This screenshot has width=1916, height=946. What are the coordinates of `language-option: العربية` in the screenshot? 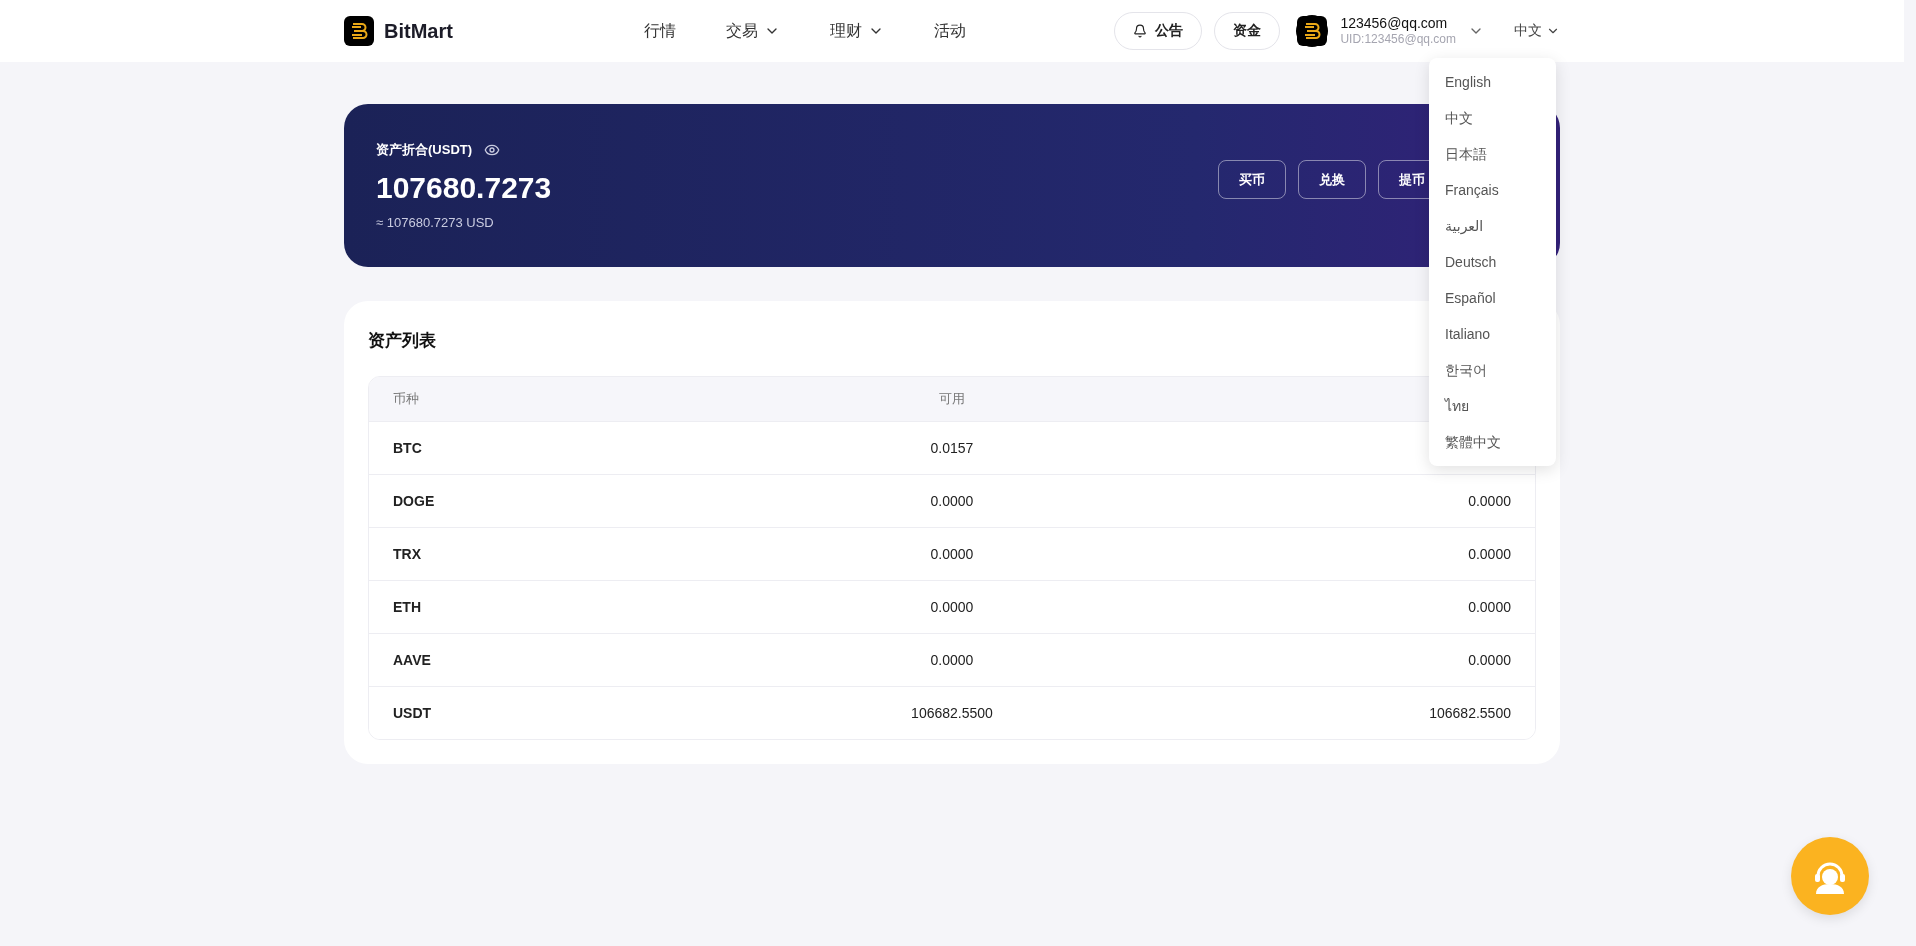 It's located at (1492, 226).